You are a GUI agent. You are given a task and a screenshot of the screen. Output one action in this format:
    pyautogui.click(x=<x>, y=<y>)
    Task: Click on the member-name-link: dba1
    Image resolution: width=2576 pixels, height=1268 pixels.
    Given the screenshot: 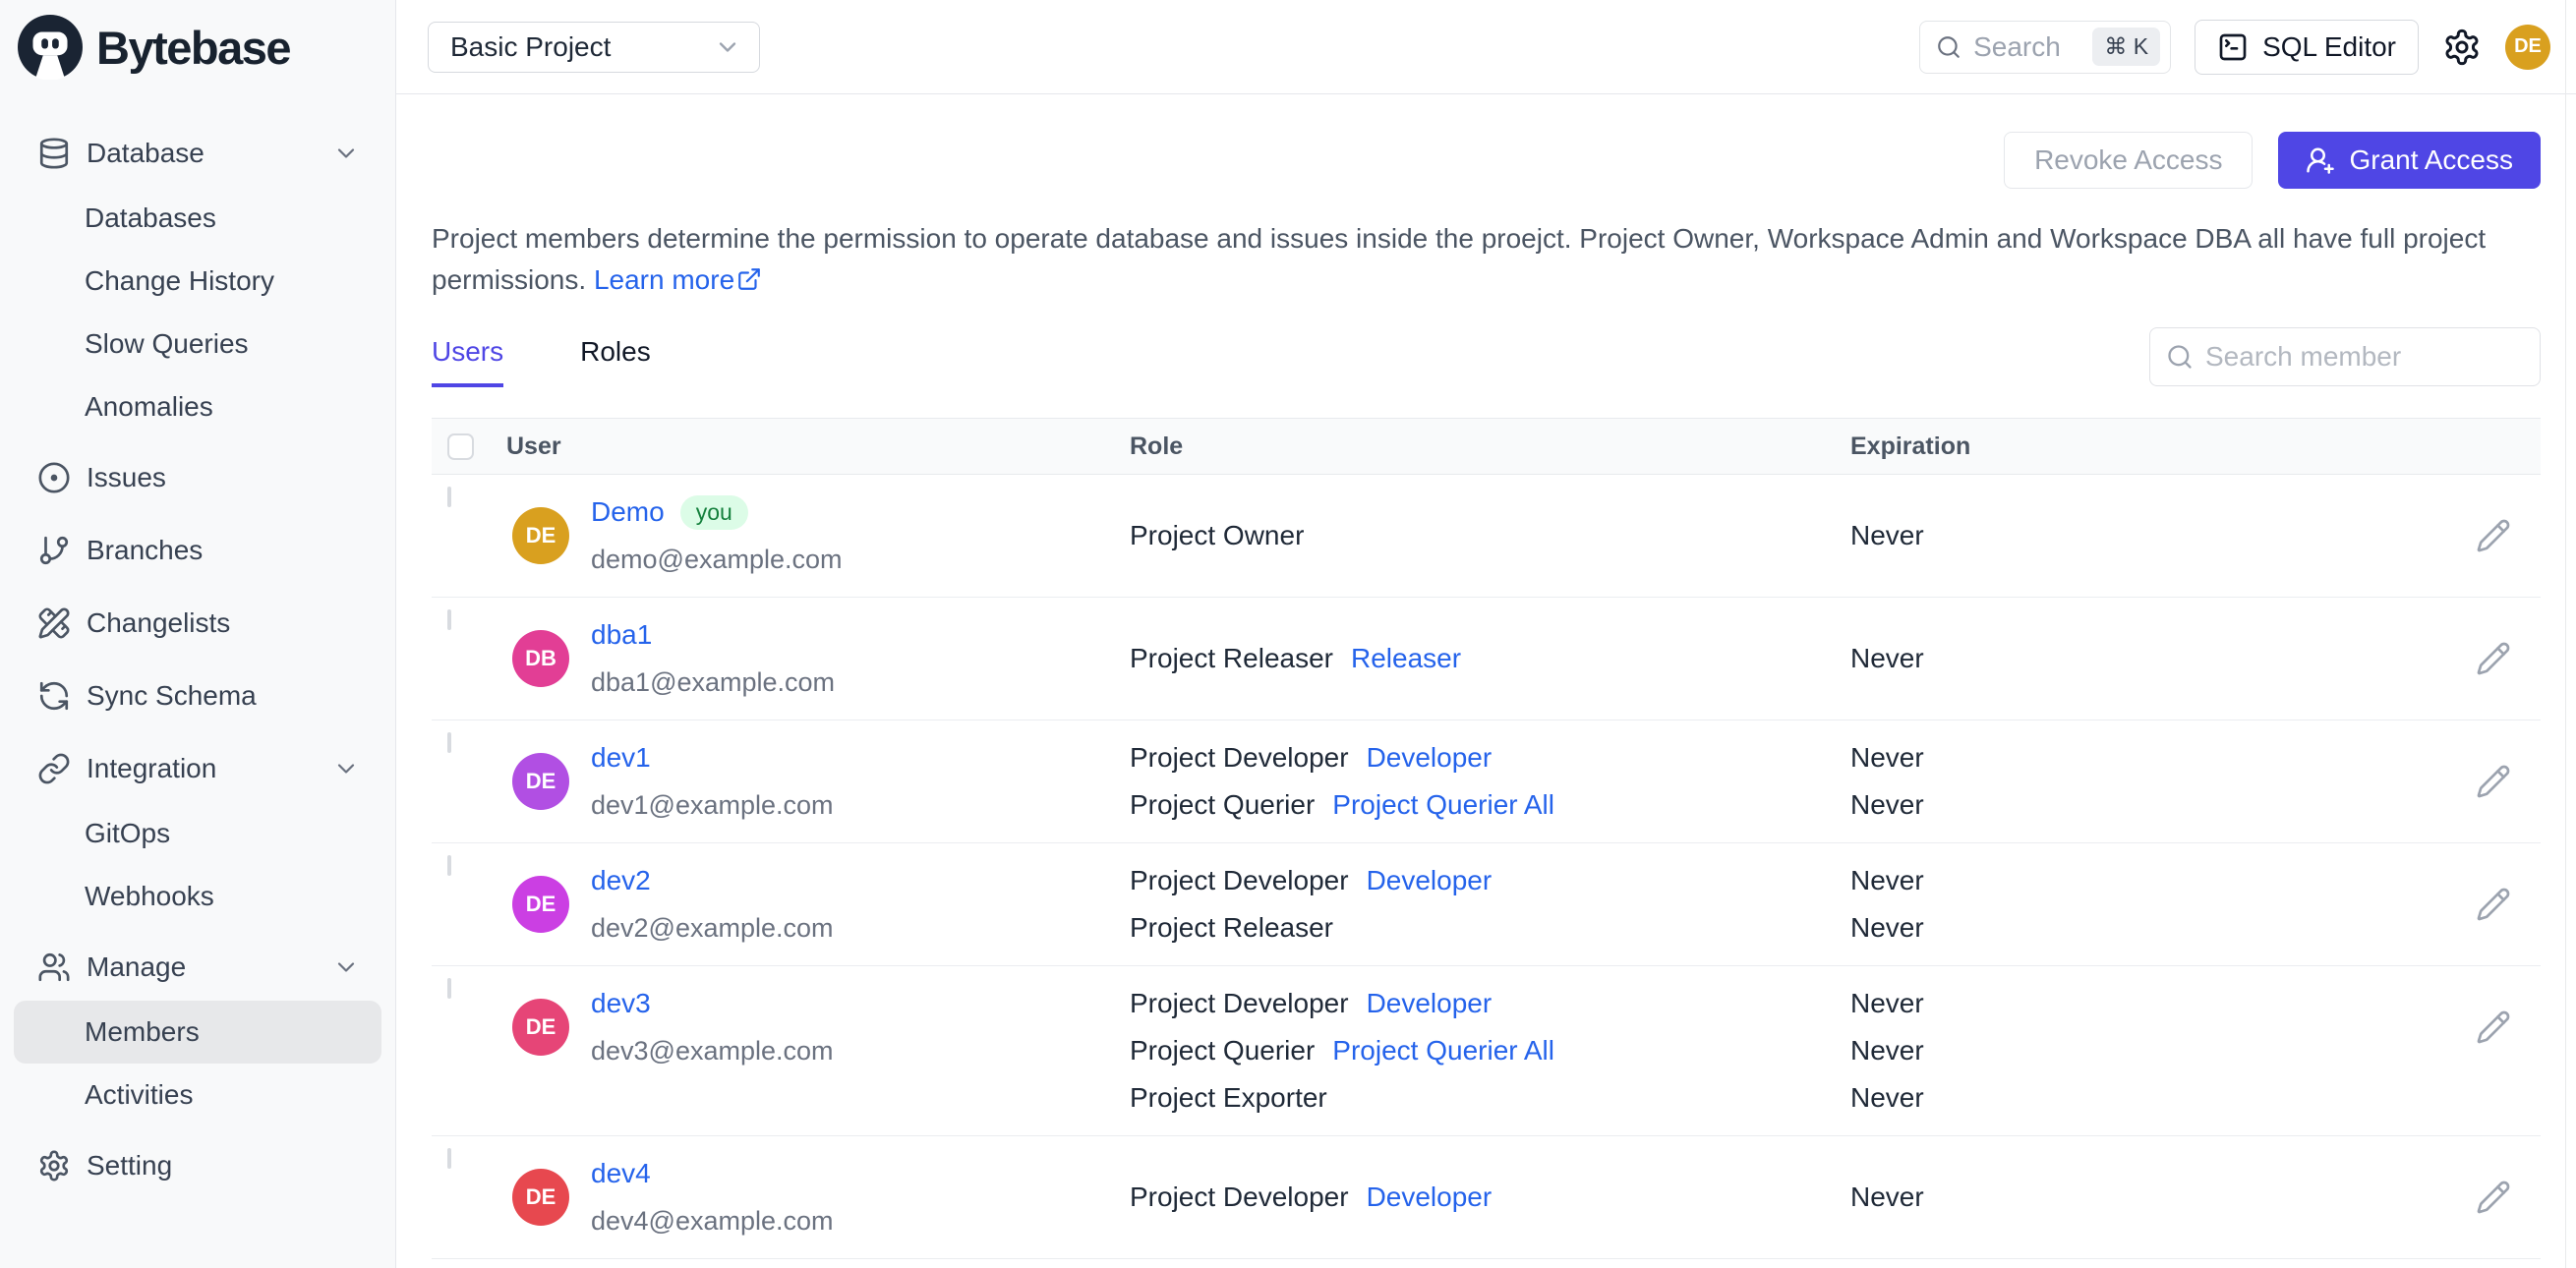 What is the action you would take?
    pyautogui.click(x=621, y=635)
    